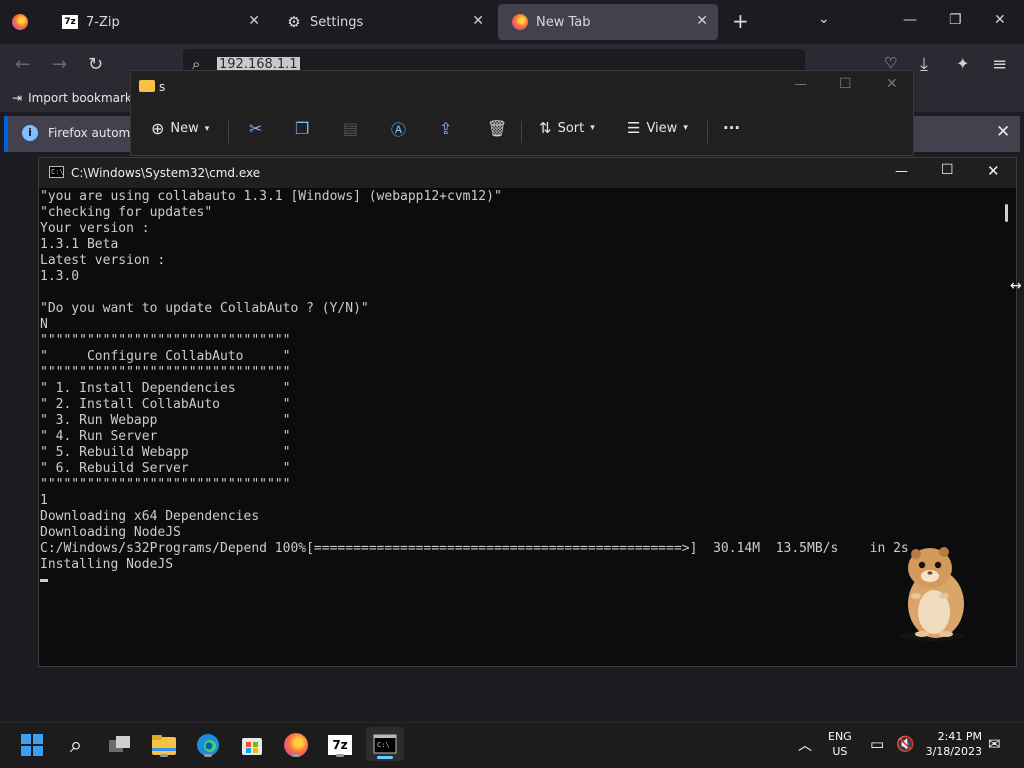  What do you see at coordinates (59, 64) in the screenshot?
I see `forward-arrow-icon: →` at bounding box center [59, 64].